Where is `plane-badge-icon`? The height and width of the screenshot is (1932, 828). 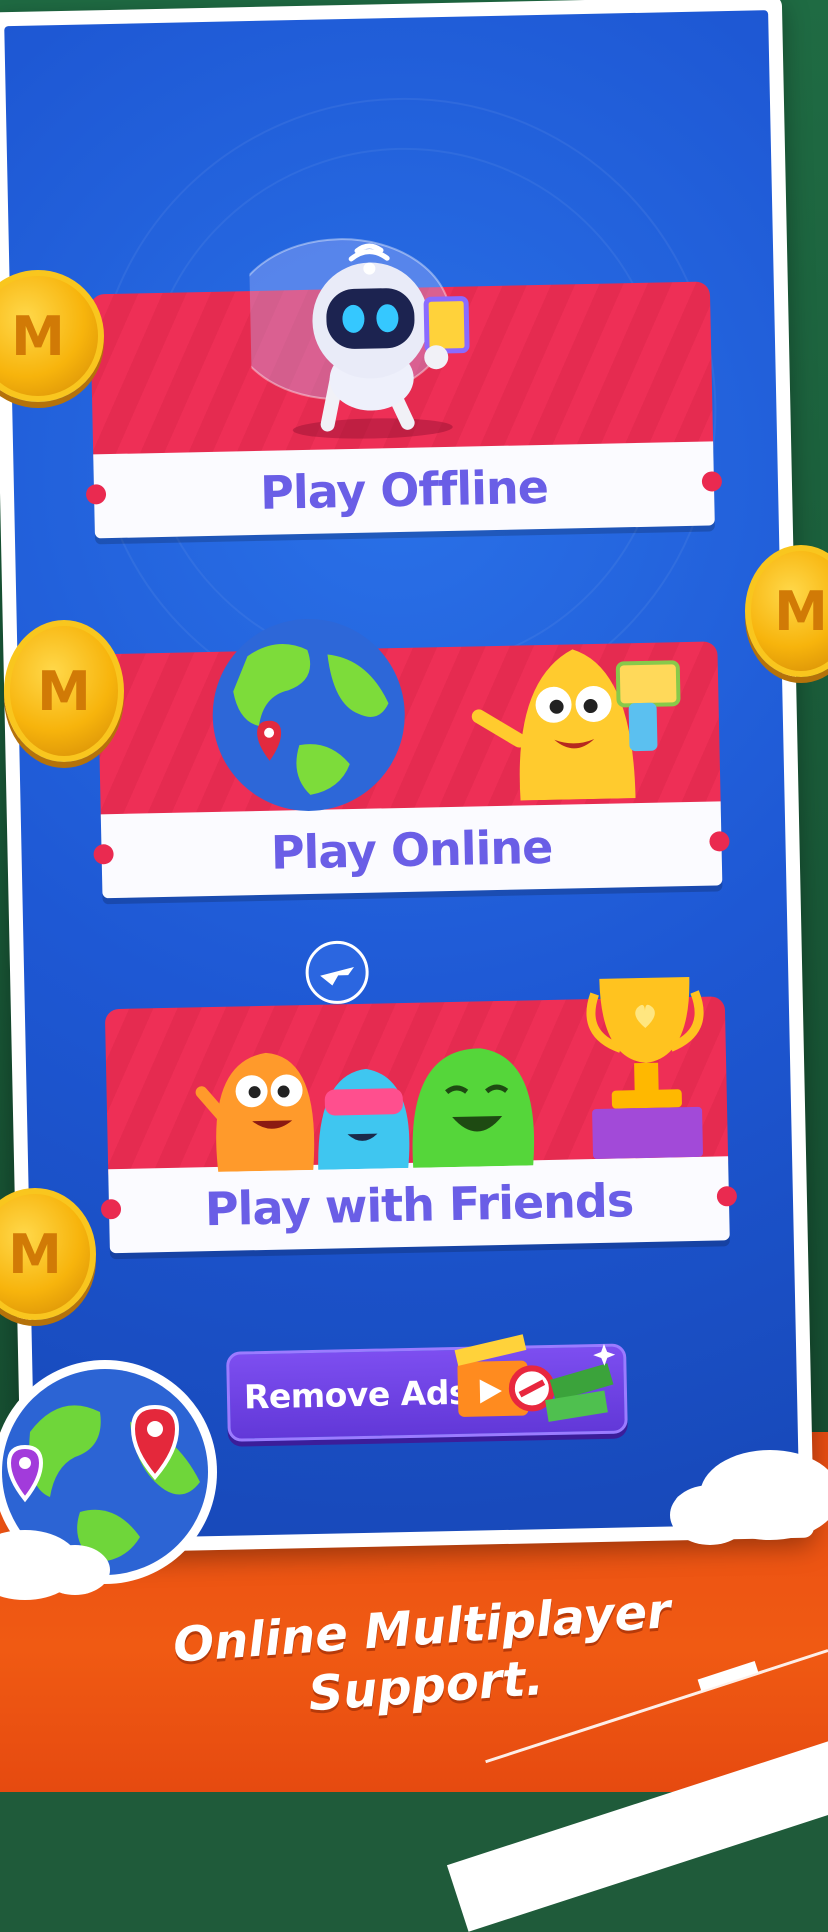 plane-badge-icon is located at coordinates (337, 972).